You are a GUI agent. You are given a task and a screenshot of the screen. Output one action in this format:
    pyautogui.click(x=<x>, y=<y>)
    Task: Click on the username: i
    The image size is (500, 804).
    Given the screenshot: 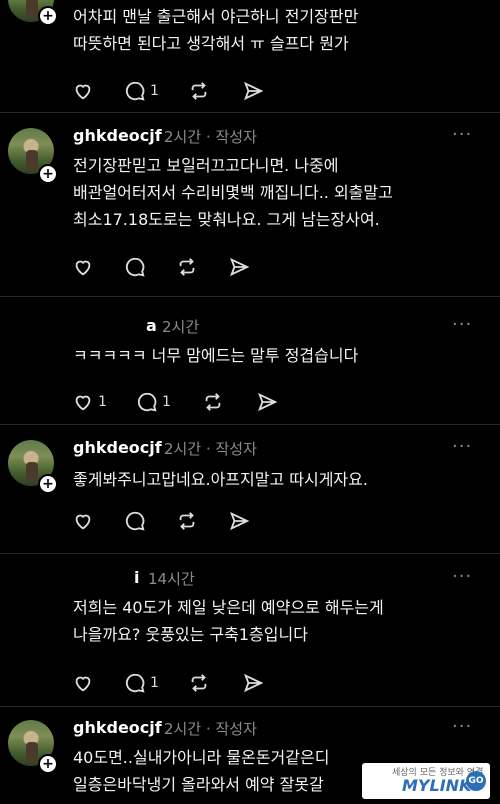 What is the action you would take?
    pyautogui.click(x=136, y=577)
    